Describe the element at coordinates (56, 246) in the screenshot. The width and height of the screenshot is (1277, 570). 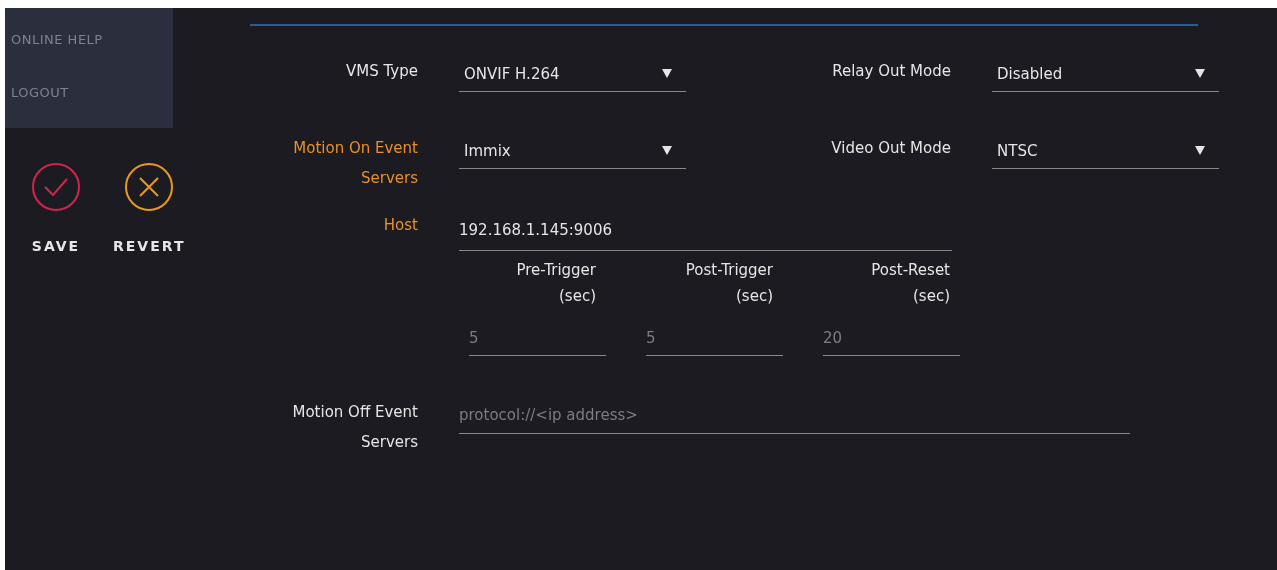
I see `save-button: SAVE` at that location.